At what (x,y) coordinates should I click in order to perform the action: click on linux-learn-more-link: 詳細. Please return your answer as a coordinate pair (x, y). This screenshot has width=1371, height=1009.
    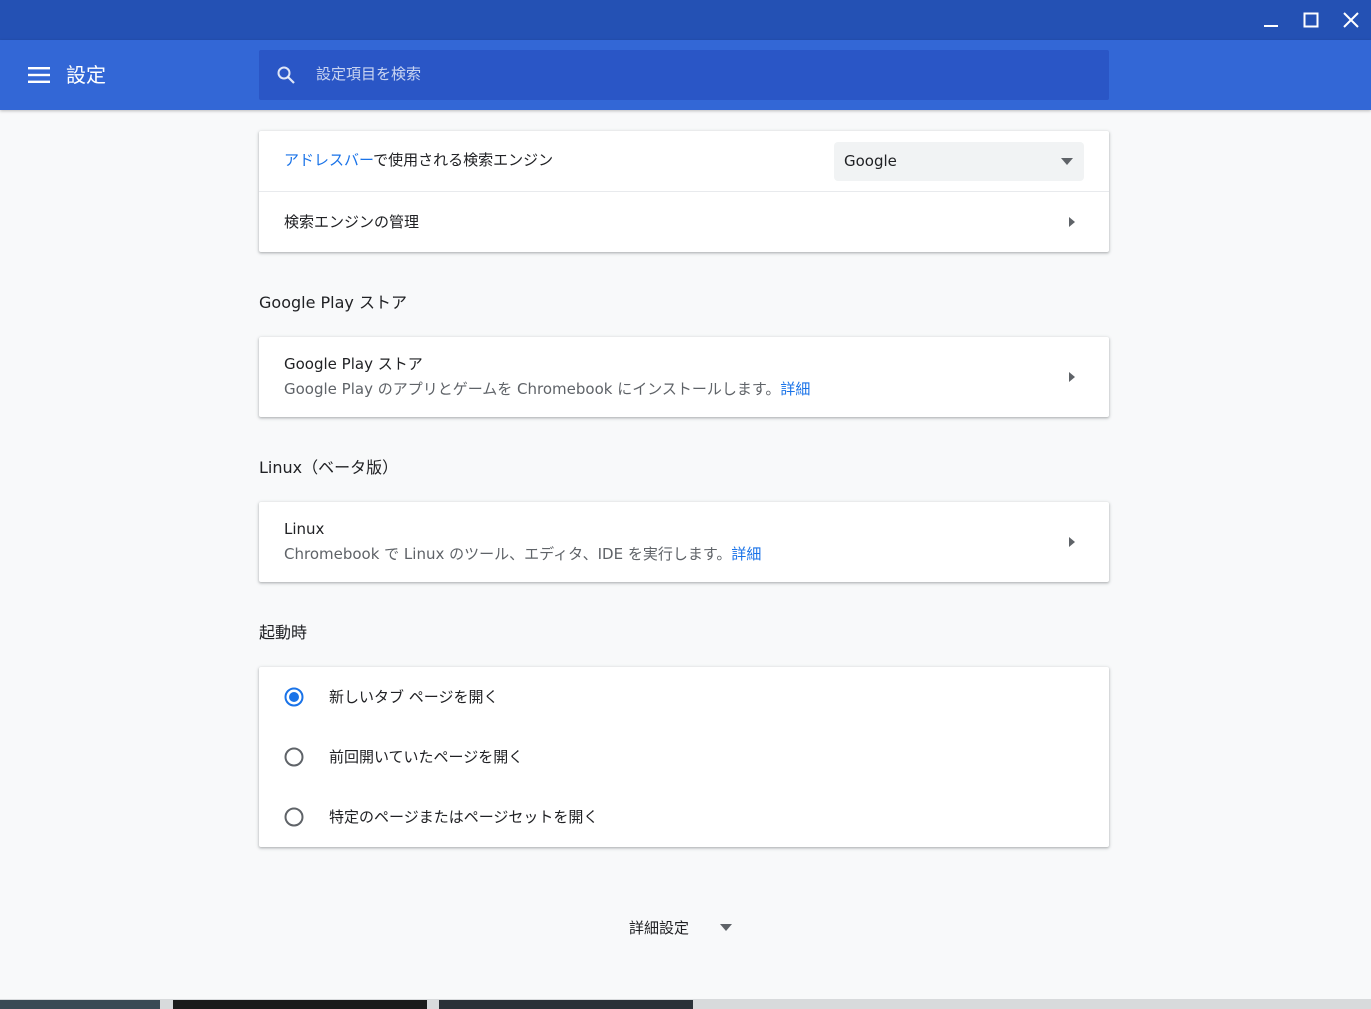
    Looking at the image, I should click on (746, 554).